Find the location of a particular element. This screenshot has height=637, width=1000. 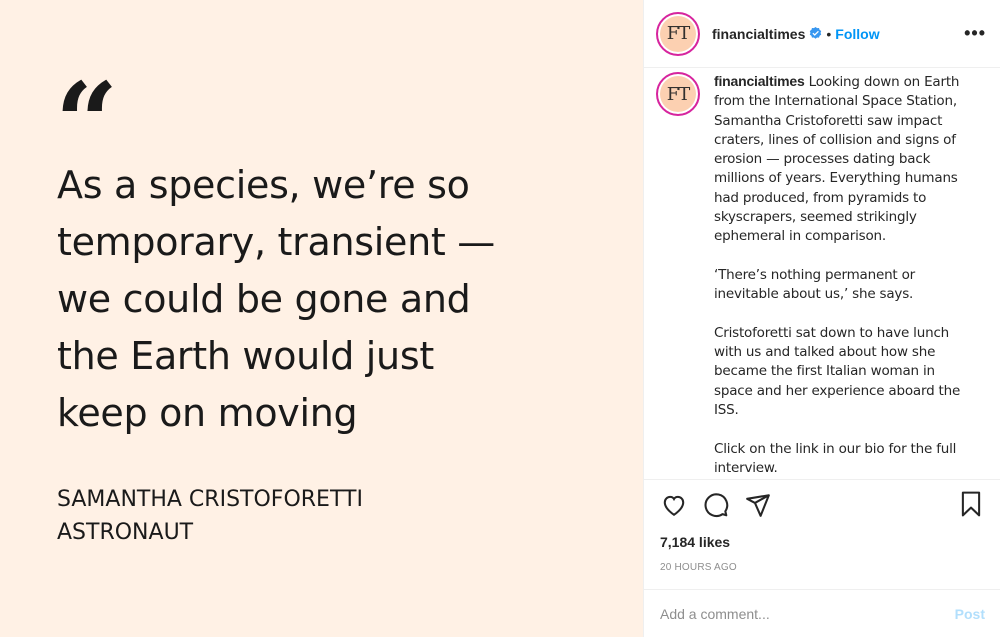

caption-avatar: FT is located at coordinates (678, 94).